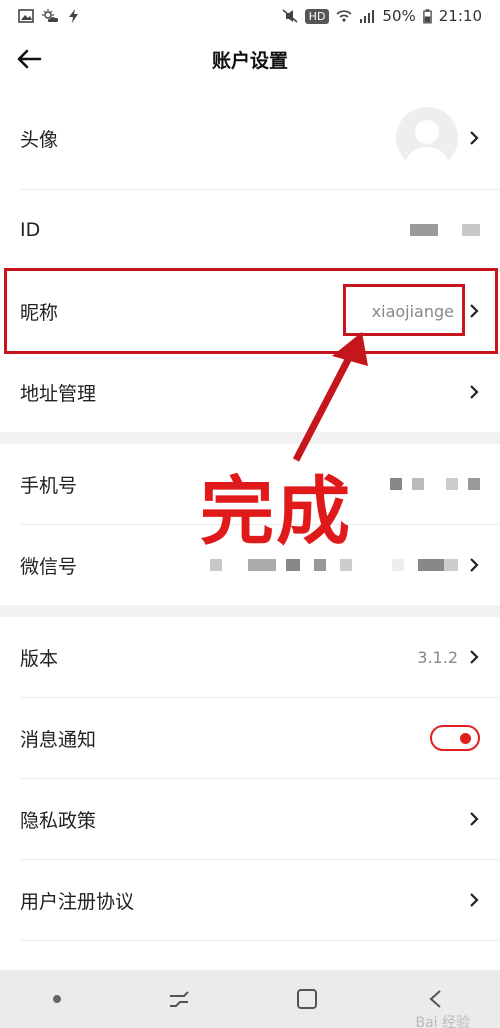 The width and height of the screenshot is (500, 1028). Describe the element at coordinates (39, 658) in the screenshot. I see `version-label: 版本` at that location.